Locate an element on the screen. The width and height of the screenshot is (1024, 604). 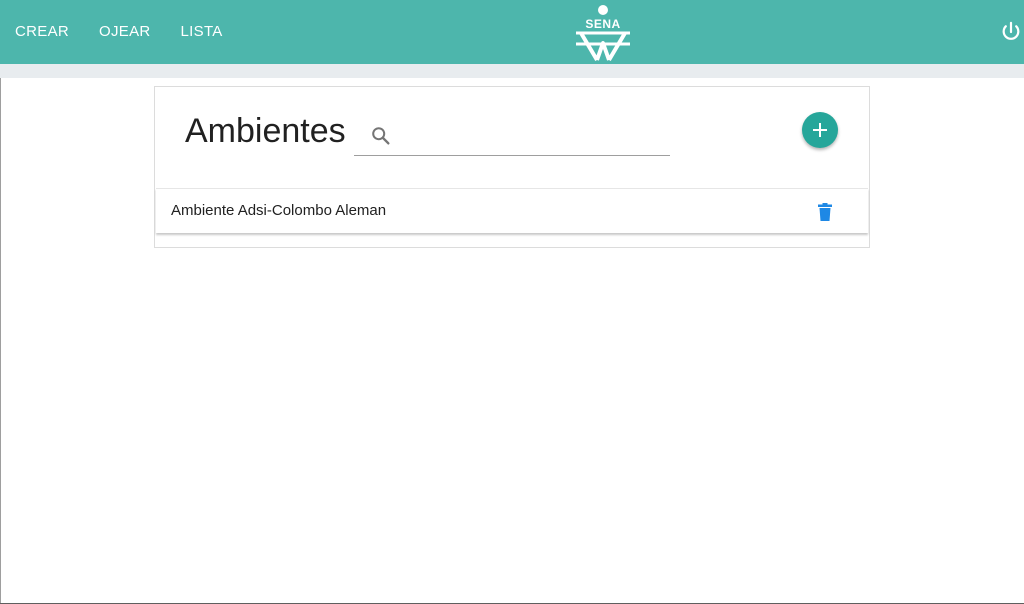
nav-menu: CREAR OJEAR LISTA is located at coordinates (119, 32).